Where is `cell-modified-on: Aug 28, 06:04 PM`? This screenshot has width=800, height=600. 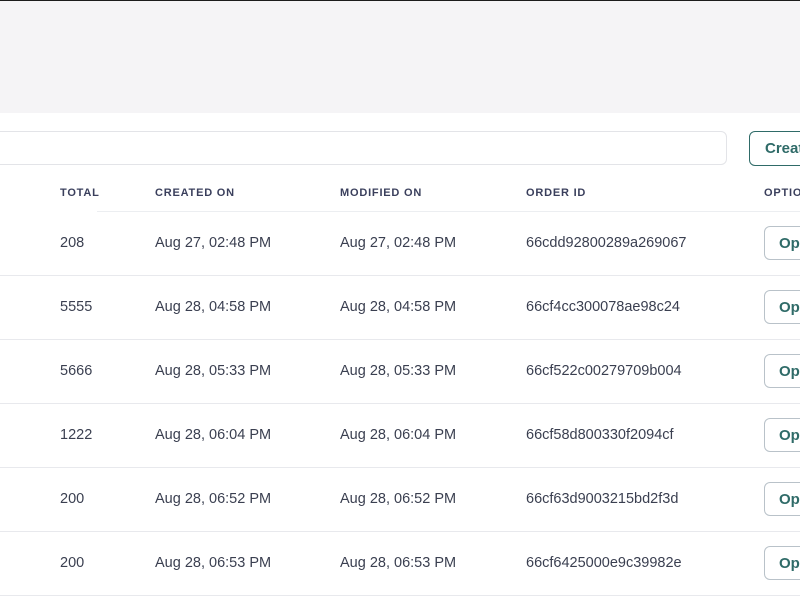
cell-modified-on: Aug 28, 06:04 PM is located at coordinates (398, 435).